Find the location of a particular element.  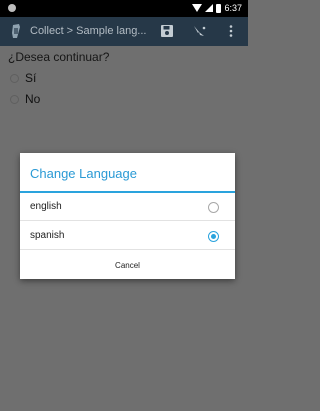

option-no: No is located at coordinates (25, 99).